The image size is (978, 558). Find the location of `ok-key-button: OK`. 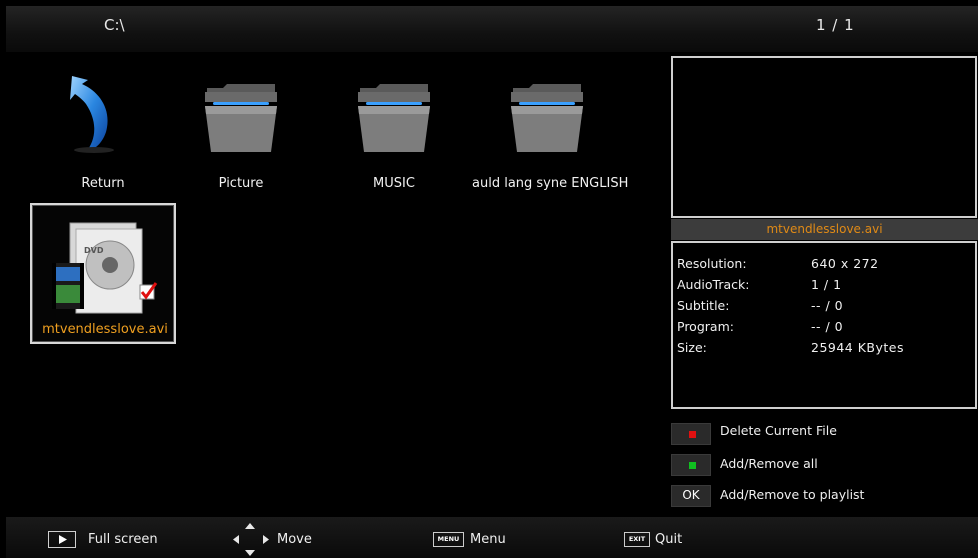

ok-key-button: OK is located at coordinates (691, 496).